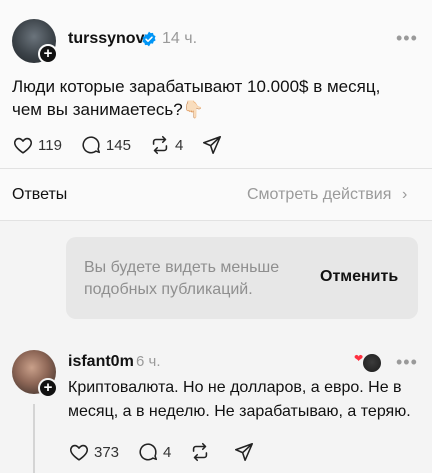 The width and height of the screenshot is (432, 473). What do you see at coordinates (101, 362) in the screenshot?
I see `reply-username: isfant0m` at bounding box center [101, 362].